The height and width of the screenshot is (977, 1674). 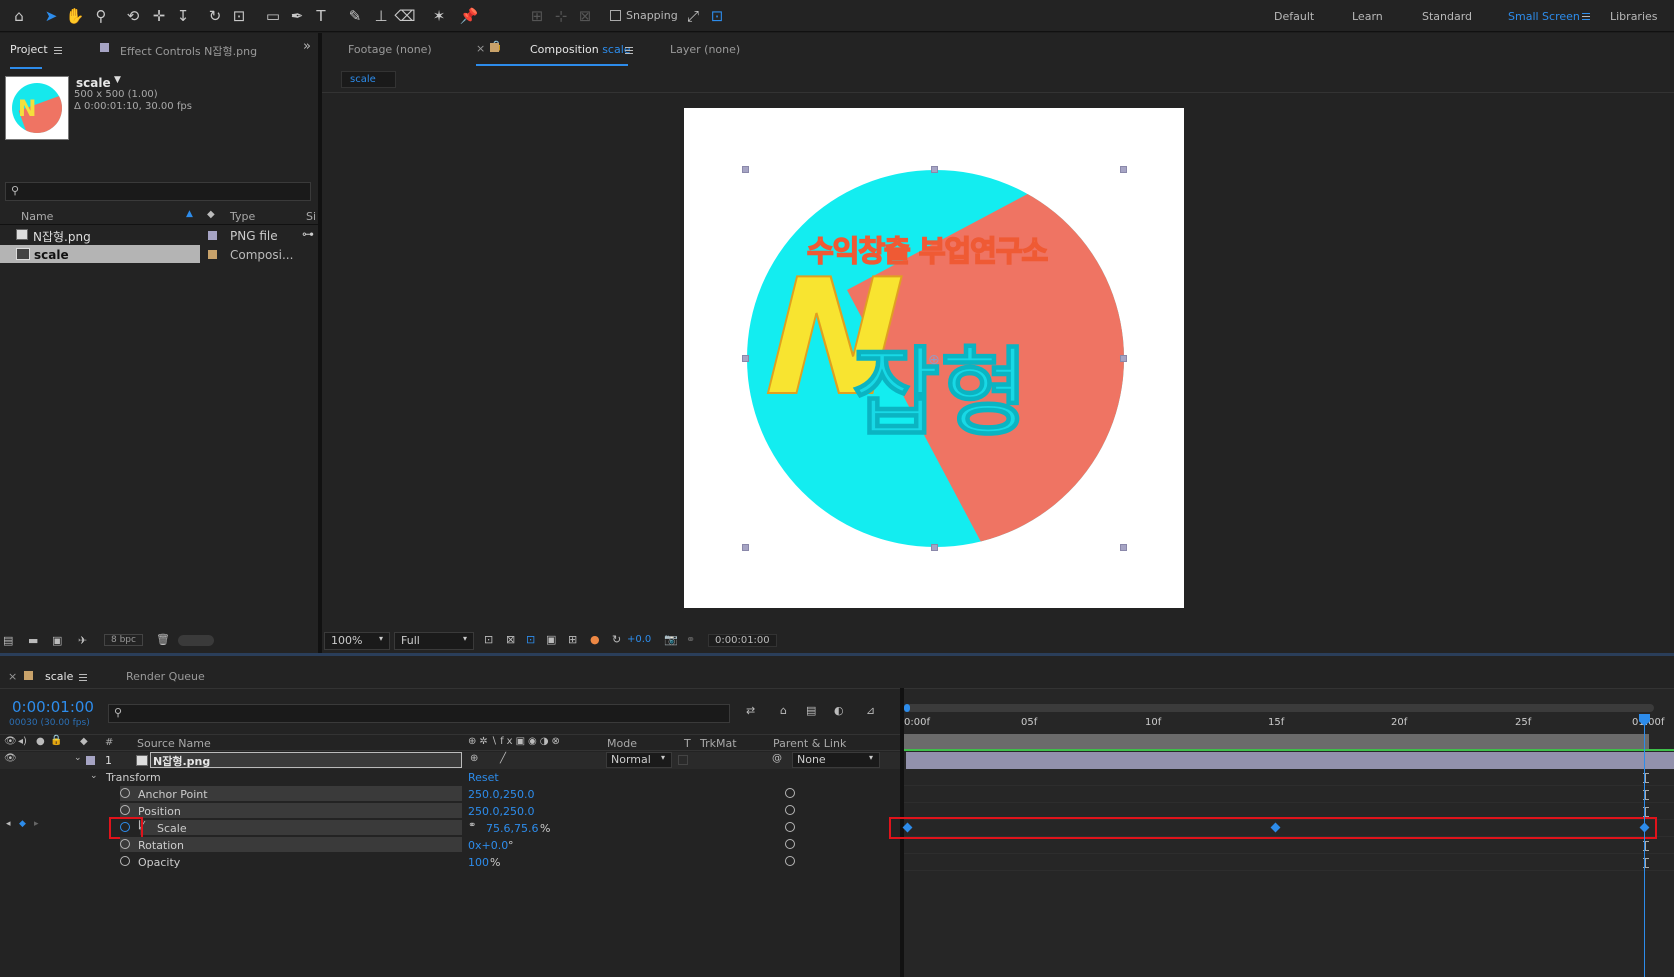 I want to click on panel-overflow-icon: », so click(x=307, y=46).